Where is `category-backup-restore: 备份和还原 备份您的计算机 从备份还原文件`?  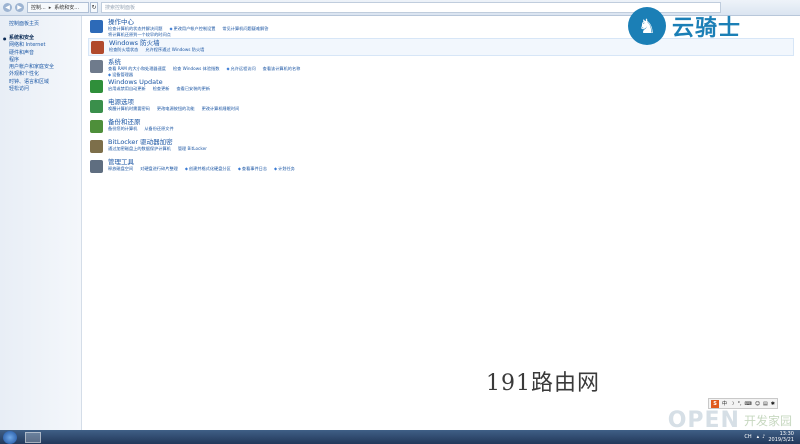
category-backup-restore: 备份和还原 备份您的计算机 从备份还原文件 is located at coordinates (443, 127).